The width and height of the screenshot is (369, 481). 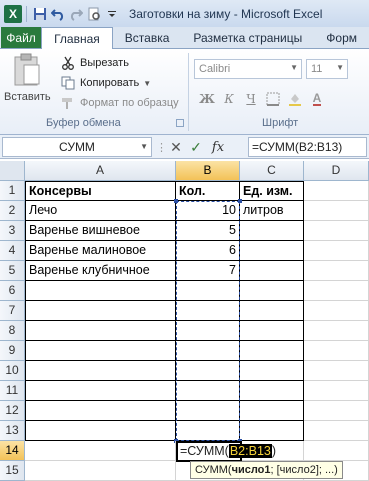 What do you see at coordinates (229, 99) in the screenshot?
I see `italic-button: К` at bounding box center [229, 99].